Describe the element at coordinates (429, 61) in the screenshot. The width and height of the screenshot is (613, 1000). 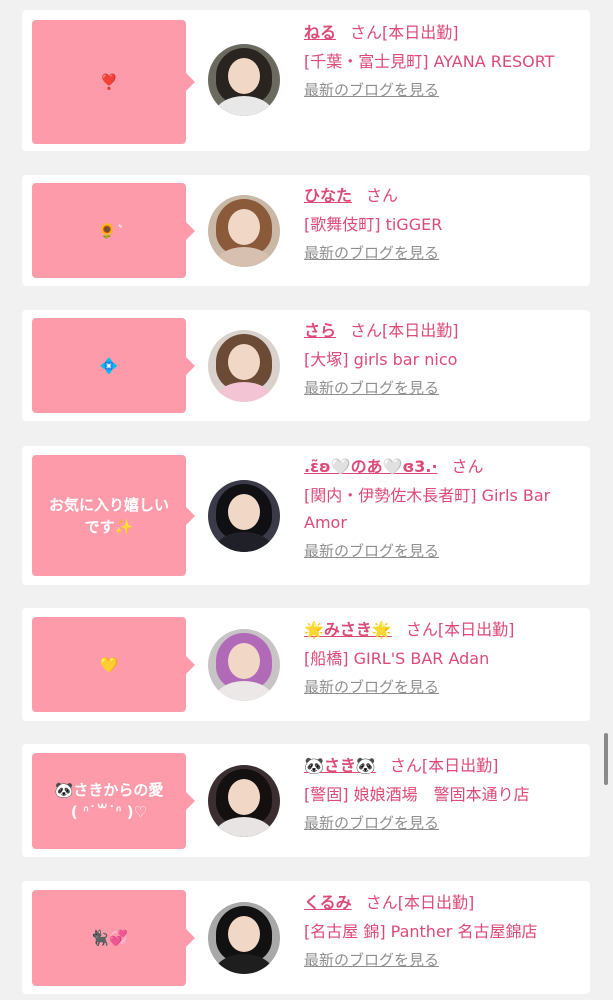
I see `shop-name: [千葉・富士見町] AYANA RESORT` at that location.